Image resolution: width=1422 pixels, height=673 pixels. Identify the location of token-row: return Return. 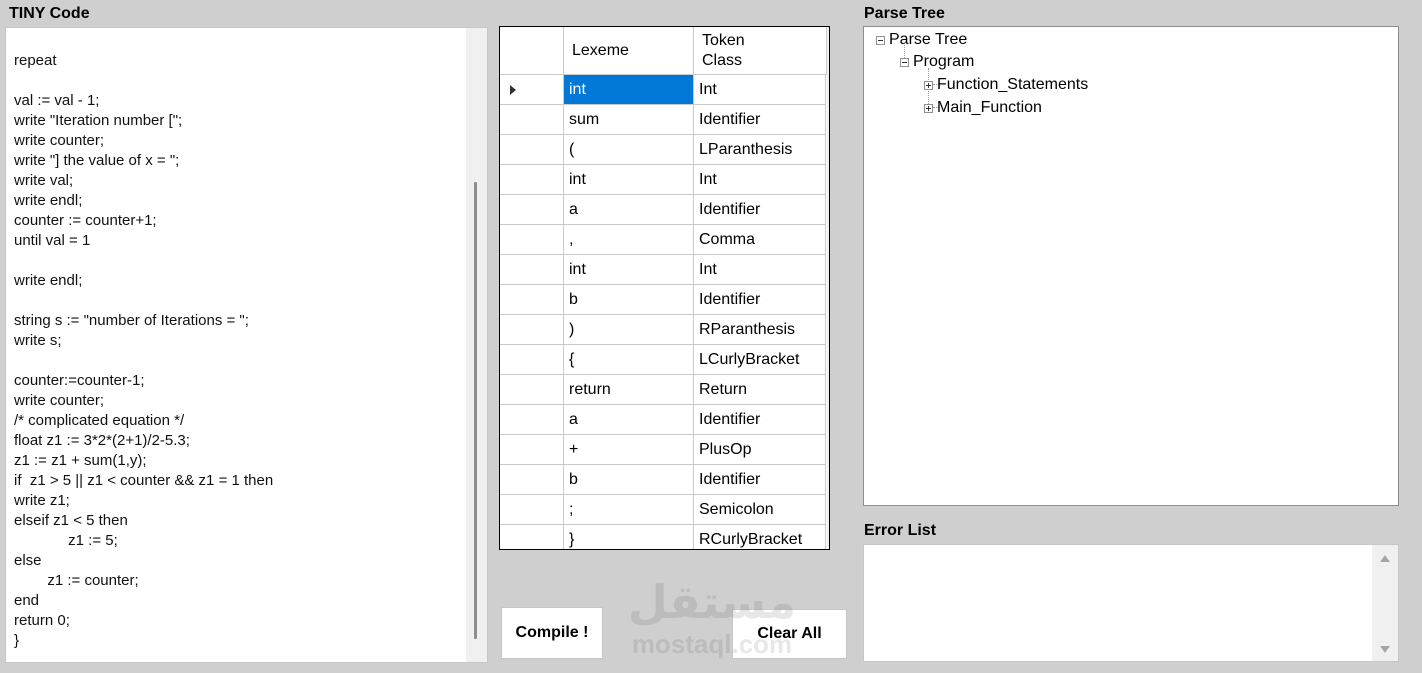
(663, 390).